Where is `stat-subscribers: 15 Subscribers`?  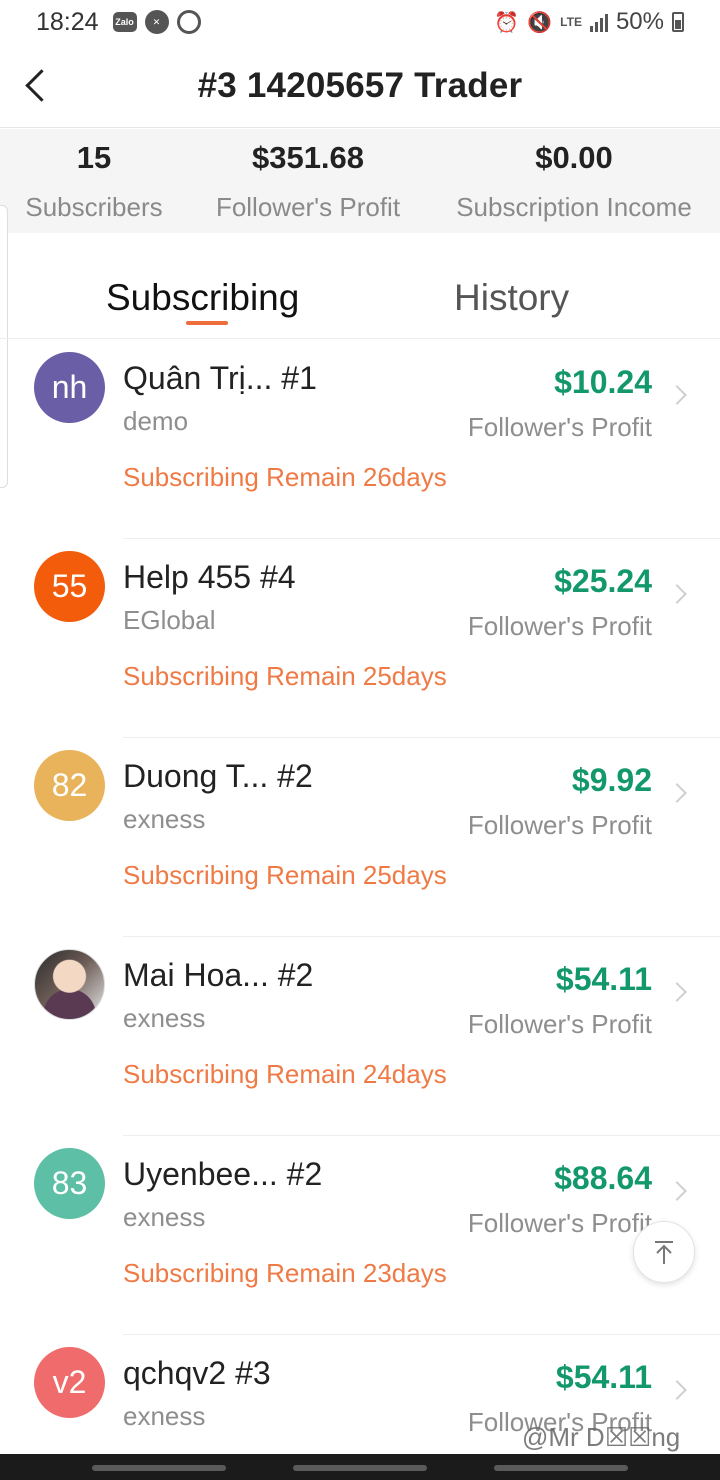 stat-subscribers: 15 Subscribers is located at coordinates (94, 181).